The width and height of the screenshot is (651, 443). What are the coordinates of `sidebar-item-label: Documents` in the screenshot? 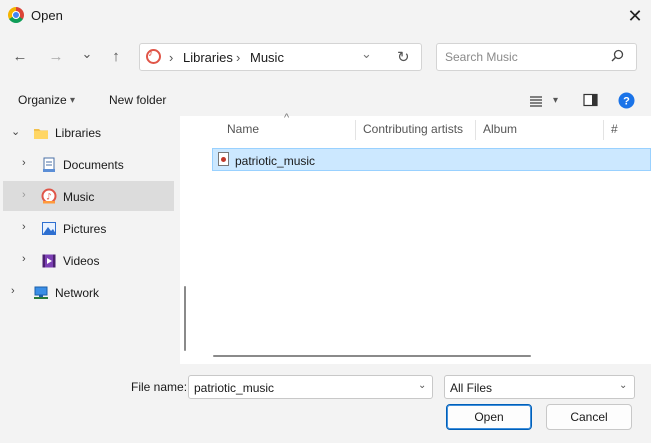 It's located at (93, 165).